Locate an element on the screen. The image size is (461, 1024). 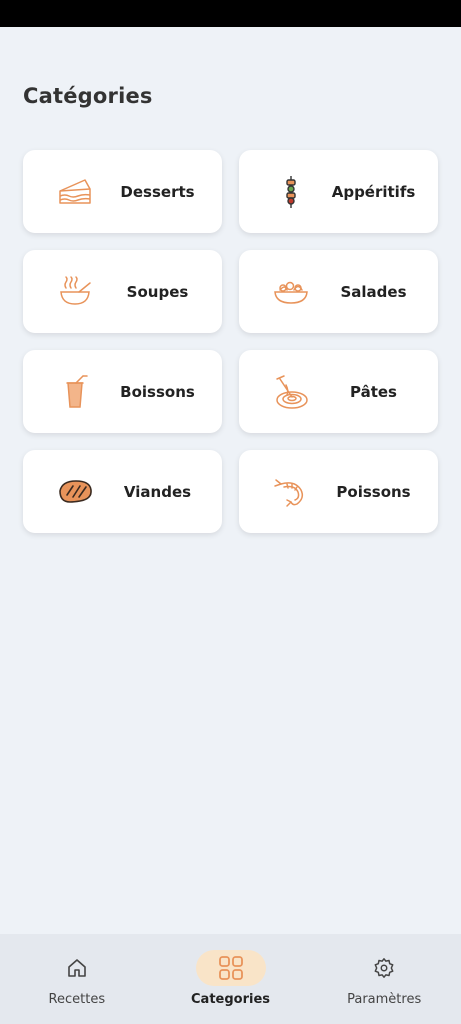
bottom-navigation: Recettes Categories Paramètres is located at coordinates (230, 979).